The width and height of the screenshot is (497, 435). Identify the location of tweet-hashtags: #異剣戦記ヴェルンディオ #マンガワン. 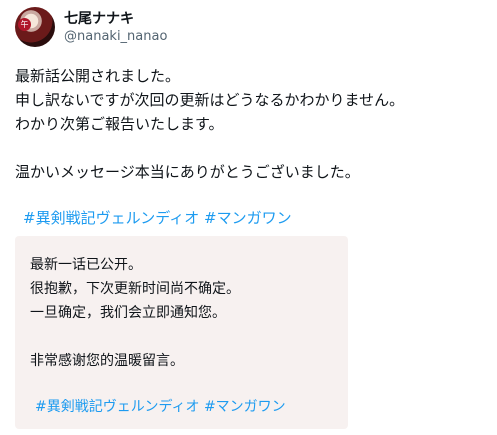
(157, 218).